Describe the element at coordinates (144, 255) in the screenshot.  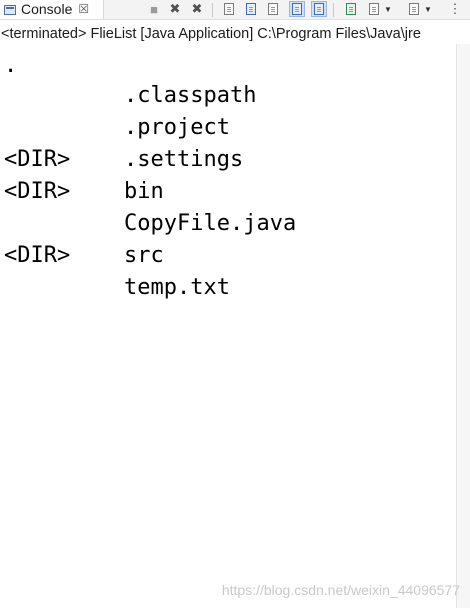
I see `file-name: src` at that location.